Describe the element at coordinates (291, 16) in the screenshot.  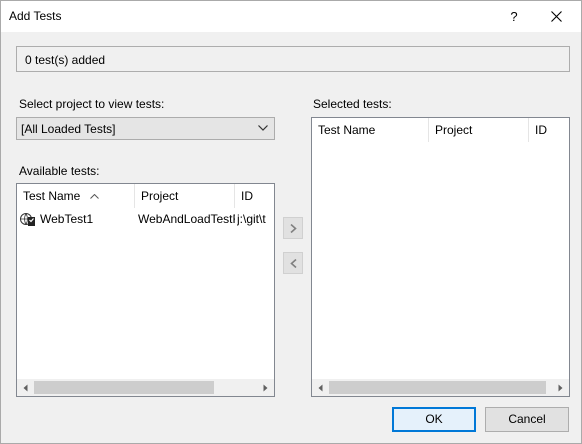
I see `title-bar: Add Tests ?` at that location.